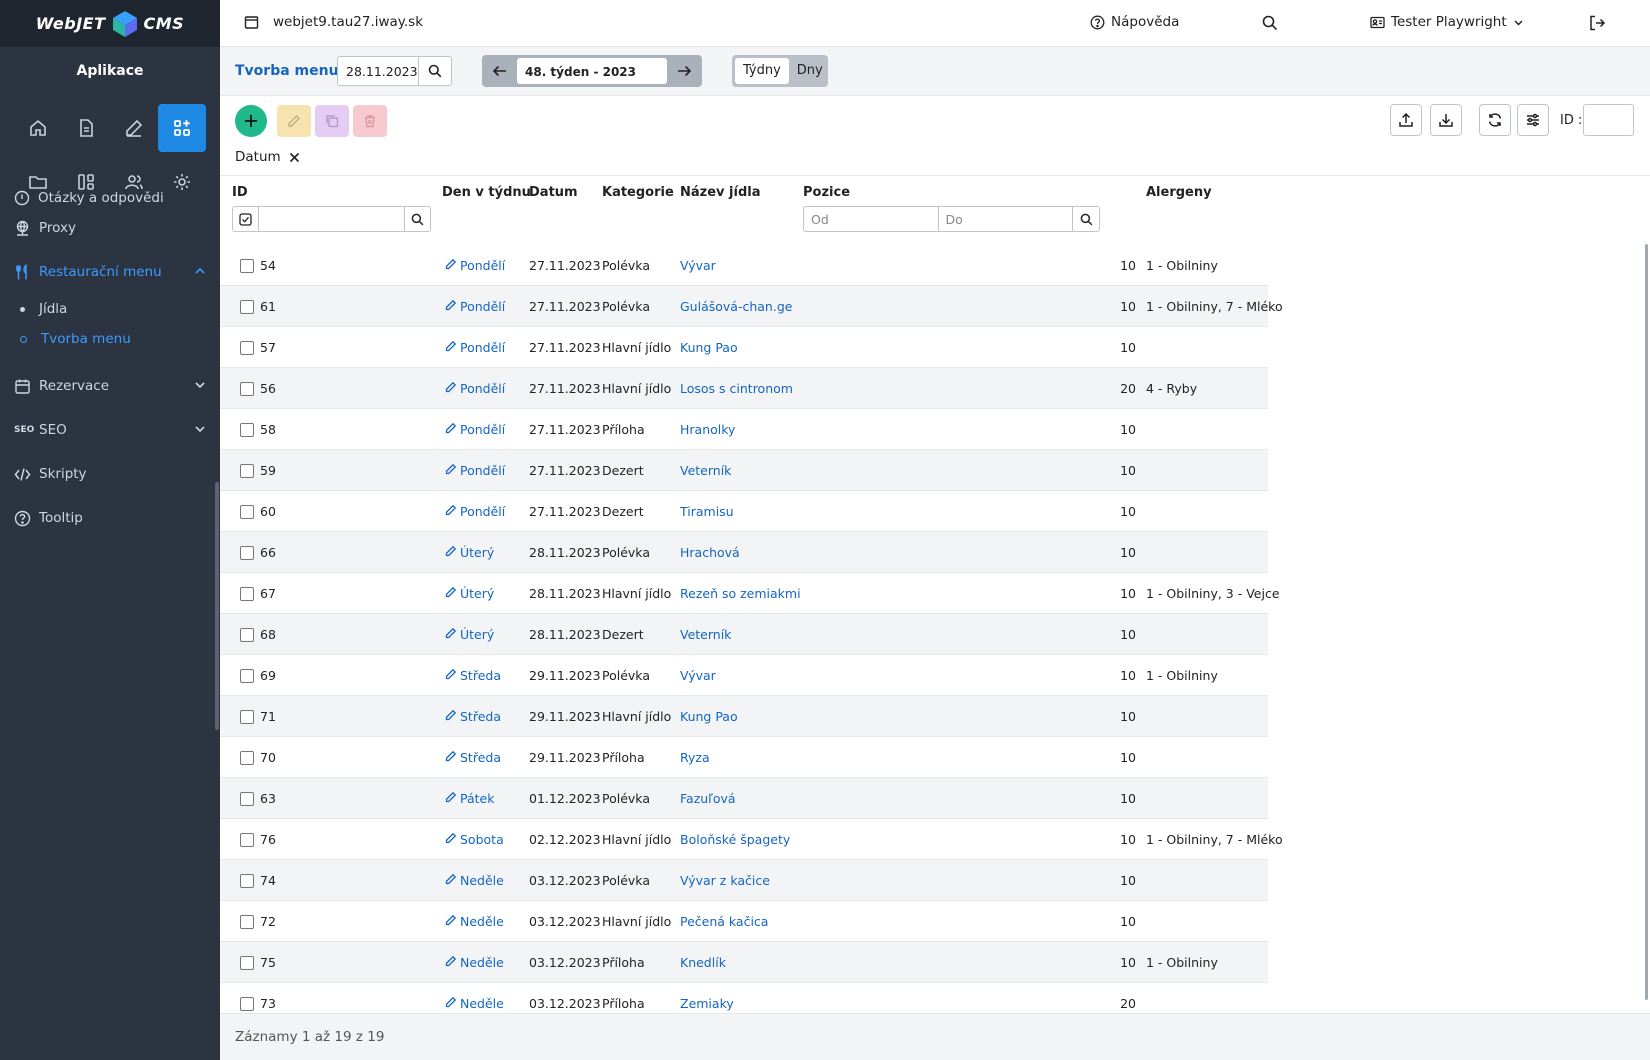  Describe the element at coordinates (370, 121) in the screenshot. I see `delete-button` at that location.